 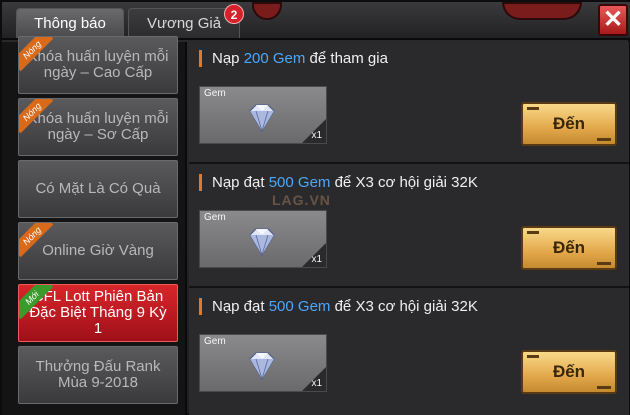 I want to click on watermark-logo: LAG.VN, so click(x=301, y=200).